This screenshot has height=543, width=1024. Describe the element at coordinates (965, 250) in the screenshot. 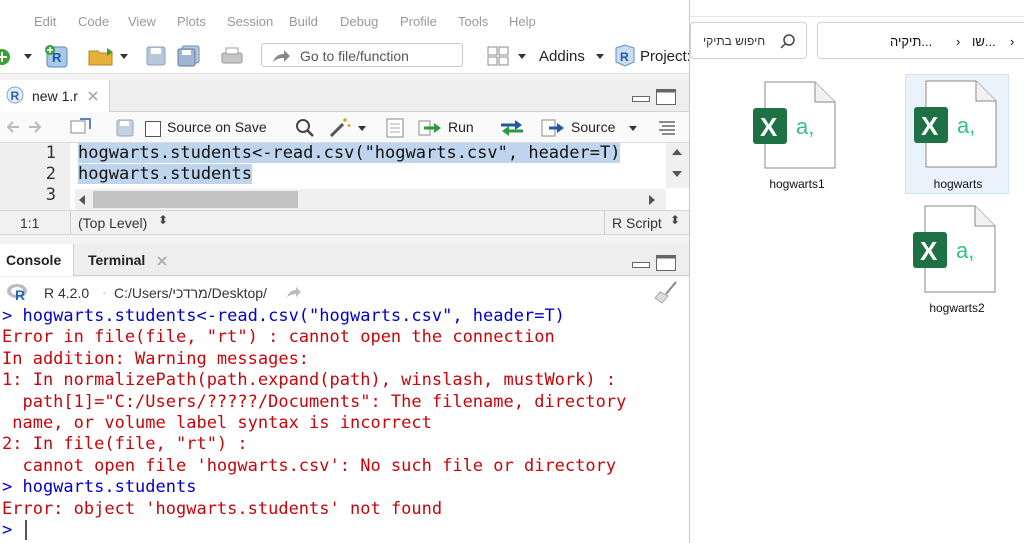

I see `svg-text: a,` at that location.